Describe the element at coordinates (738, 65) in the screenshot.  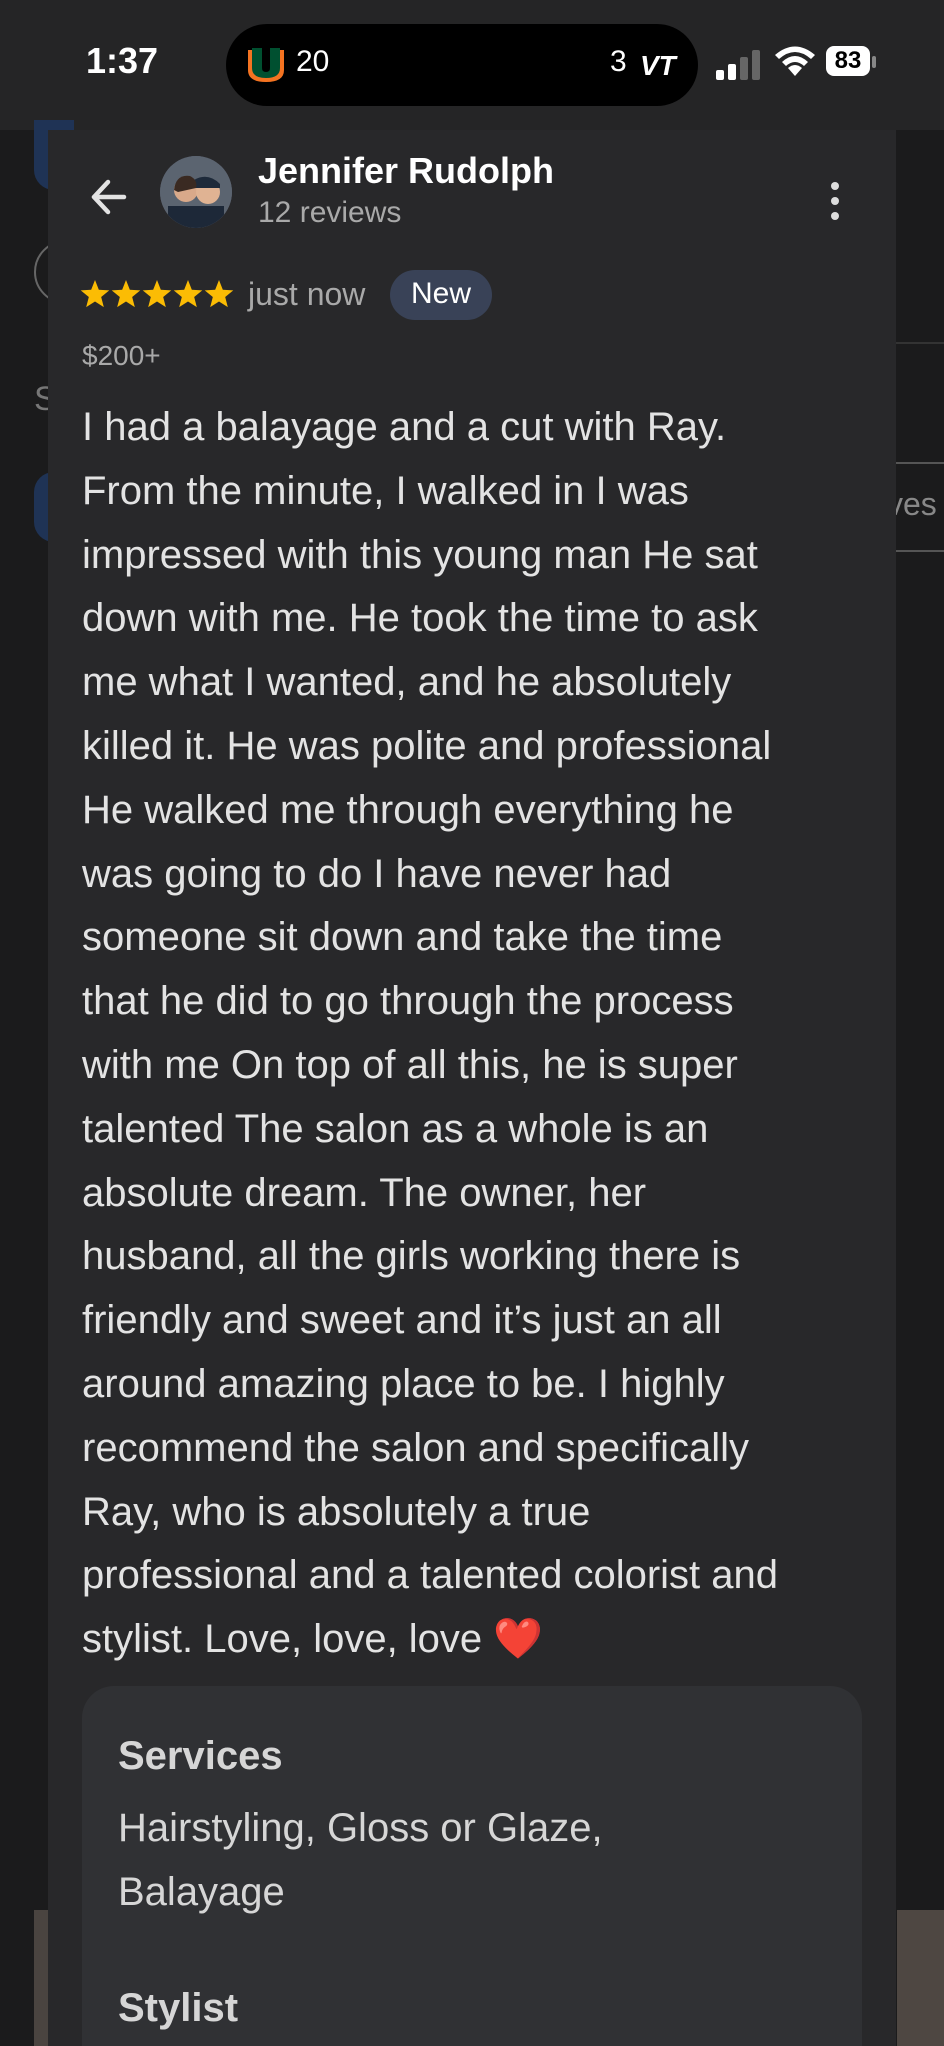
I see `signal-icon` at that location.